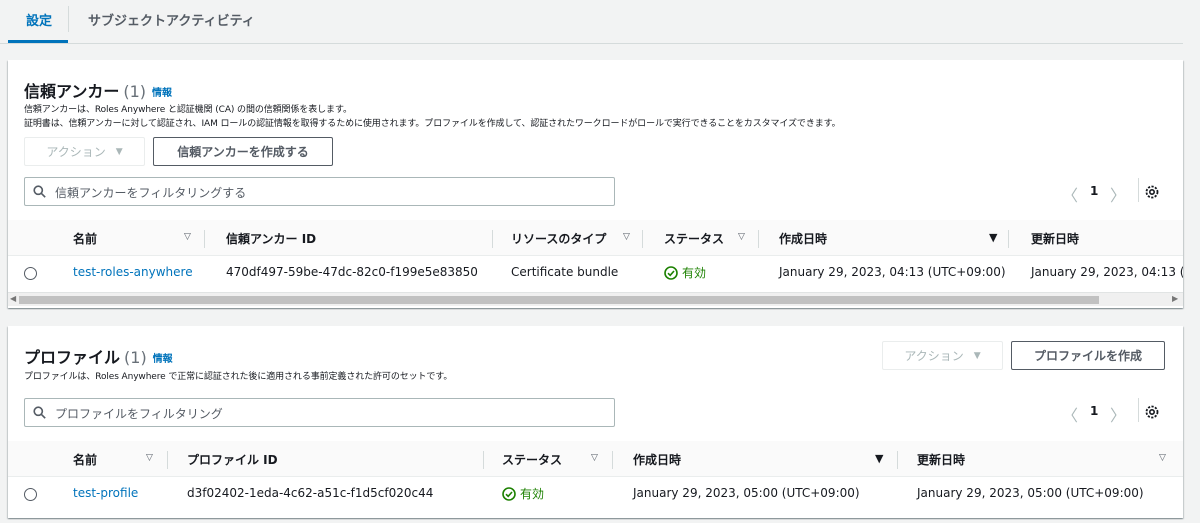  Describe the element at coordinates (68, 19) in the screenshot. I see `tab-divider` at that location.